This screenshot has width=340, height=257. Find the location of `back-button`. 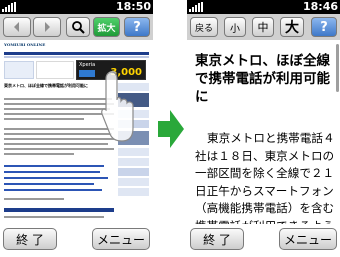

back-button is located at coordinates (17, 27).